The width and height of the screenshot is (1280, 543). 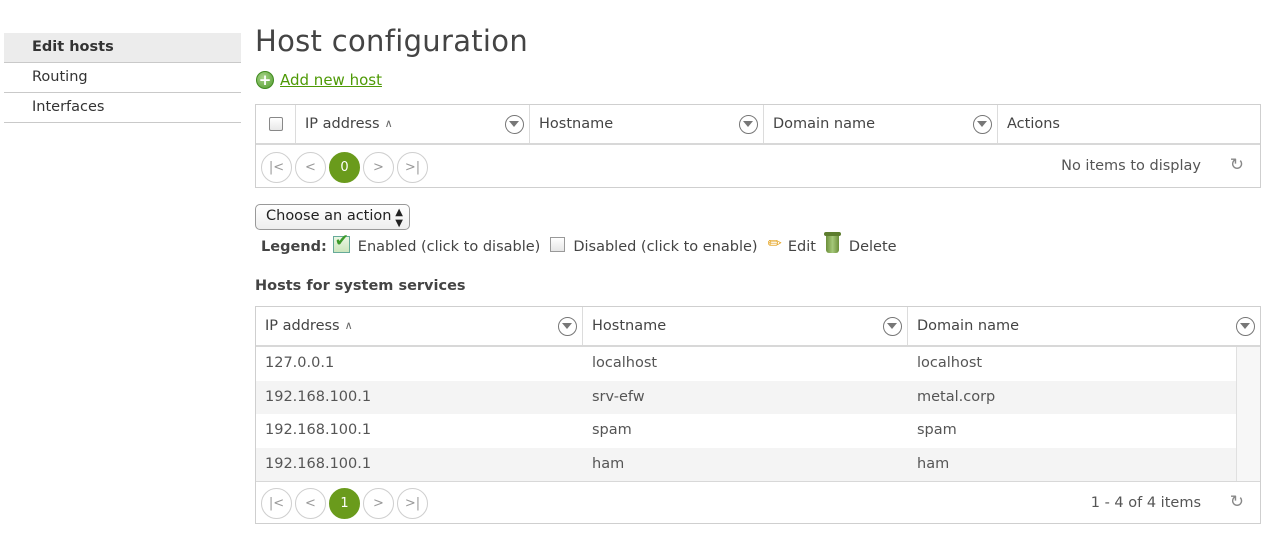 I want to click on legend-edit: ✏ Edit, so click(x=791, y=245).